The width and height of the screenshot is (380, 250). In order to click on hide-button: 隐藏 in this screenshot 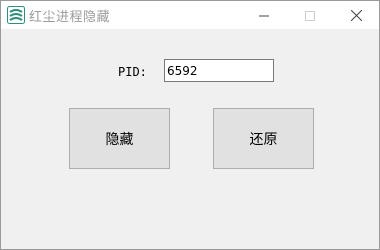, I will do `click(119, 138)`.